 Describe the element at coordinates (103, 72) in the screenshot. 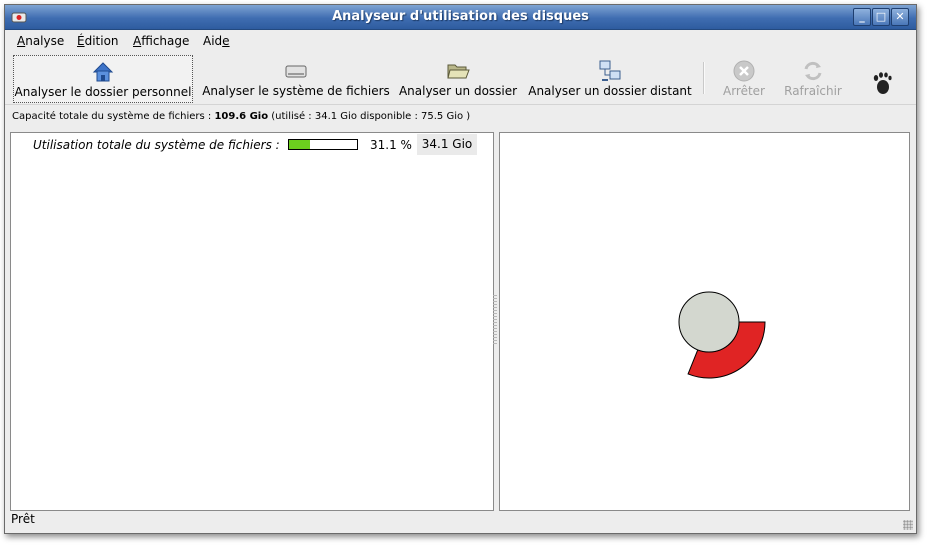

I see `home-icon` at that location.